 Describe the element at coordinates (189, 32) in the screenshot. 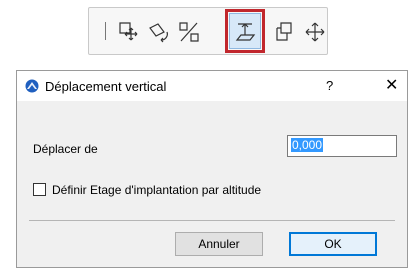

I see `mirror-icon` at that location.